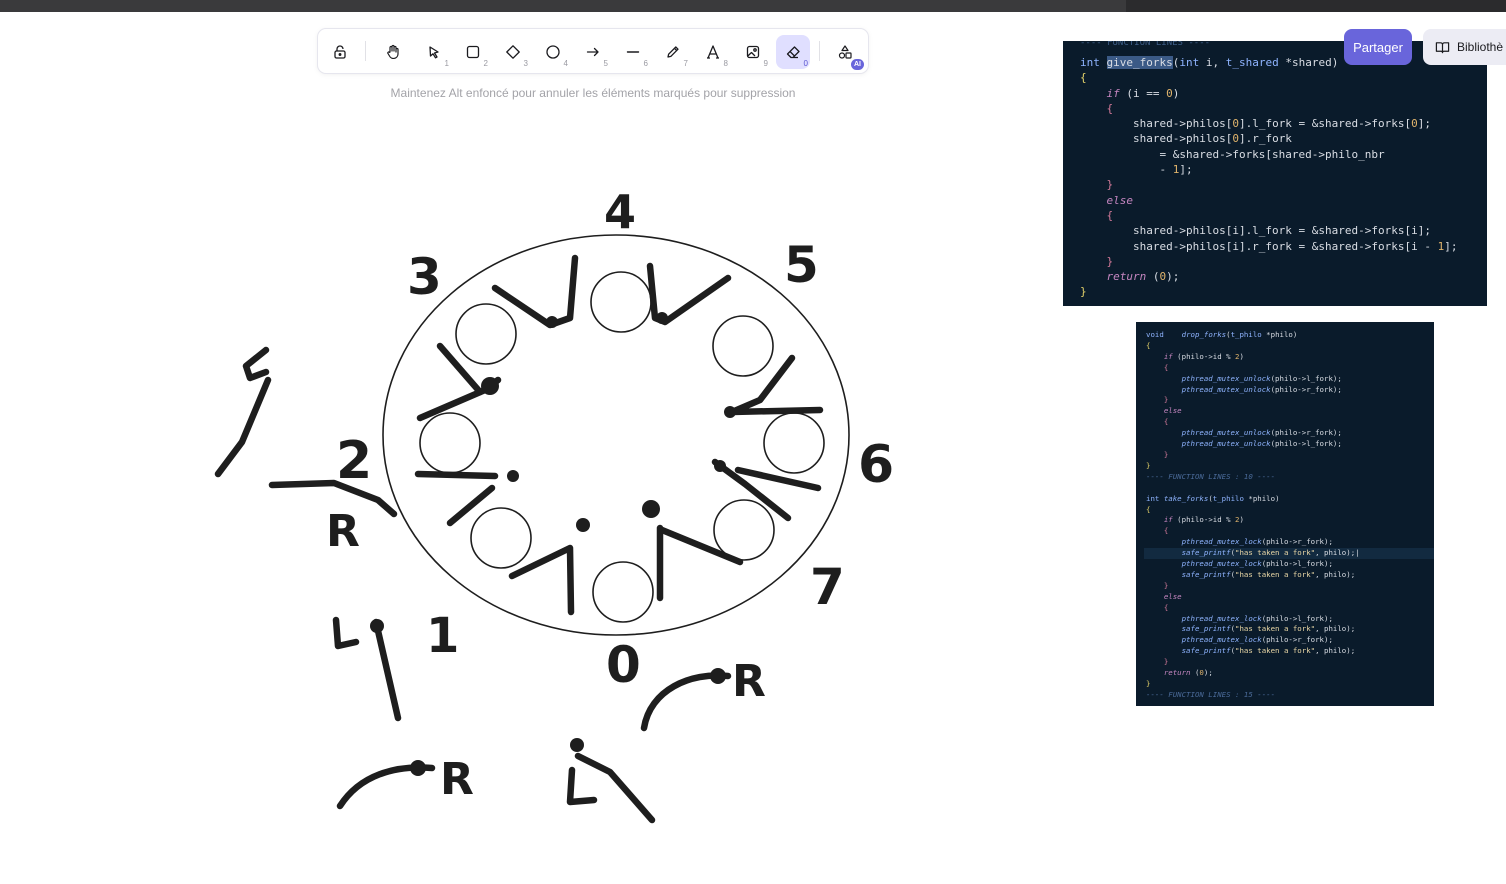 This screenshot has height=884, width=1506. I want to click on code-line: shared->philos[0].r_fork, so click(1186, 139).